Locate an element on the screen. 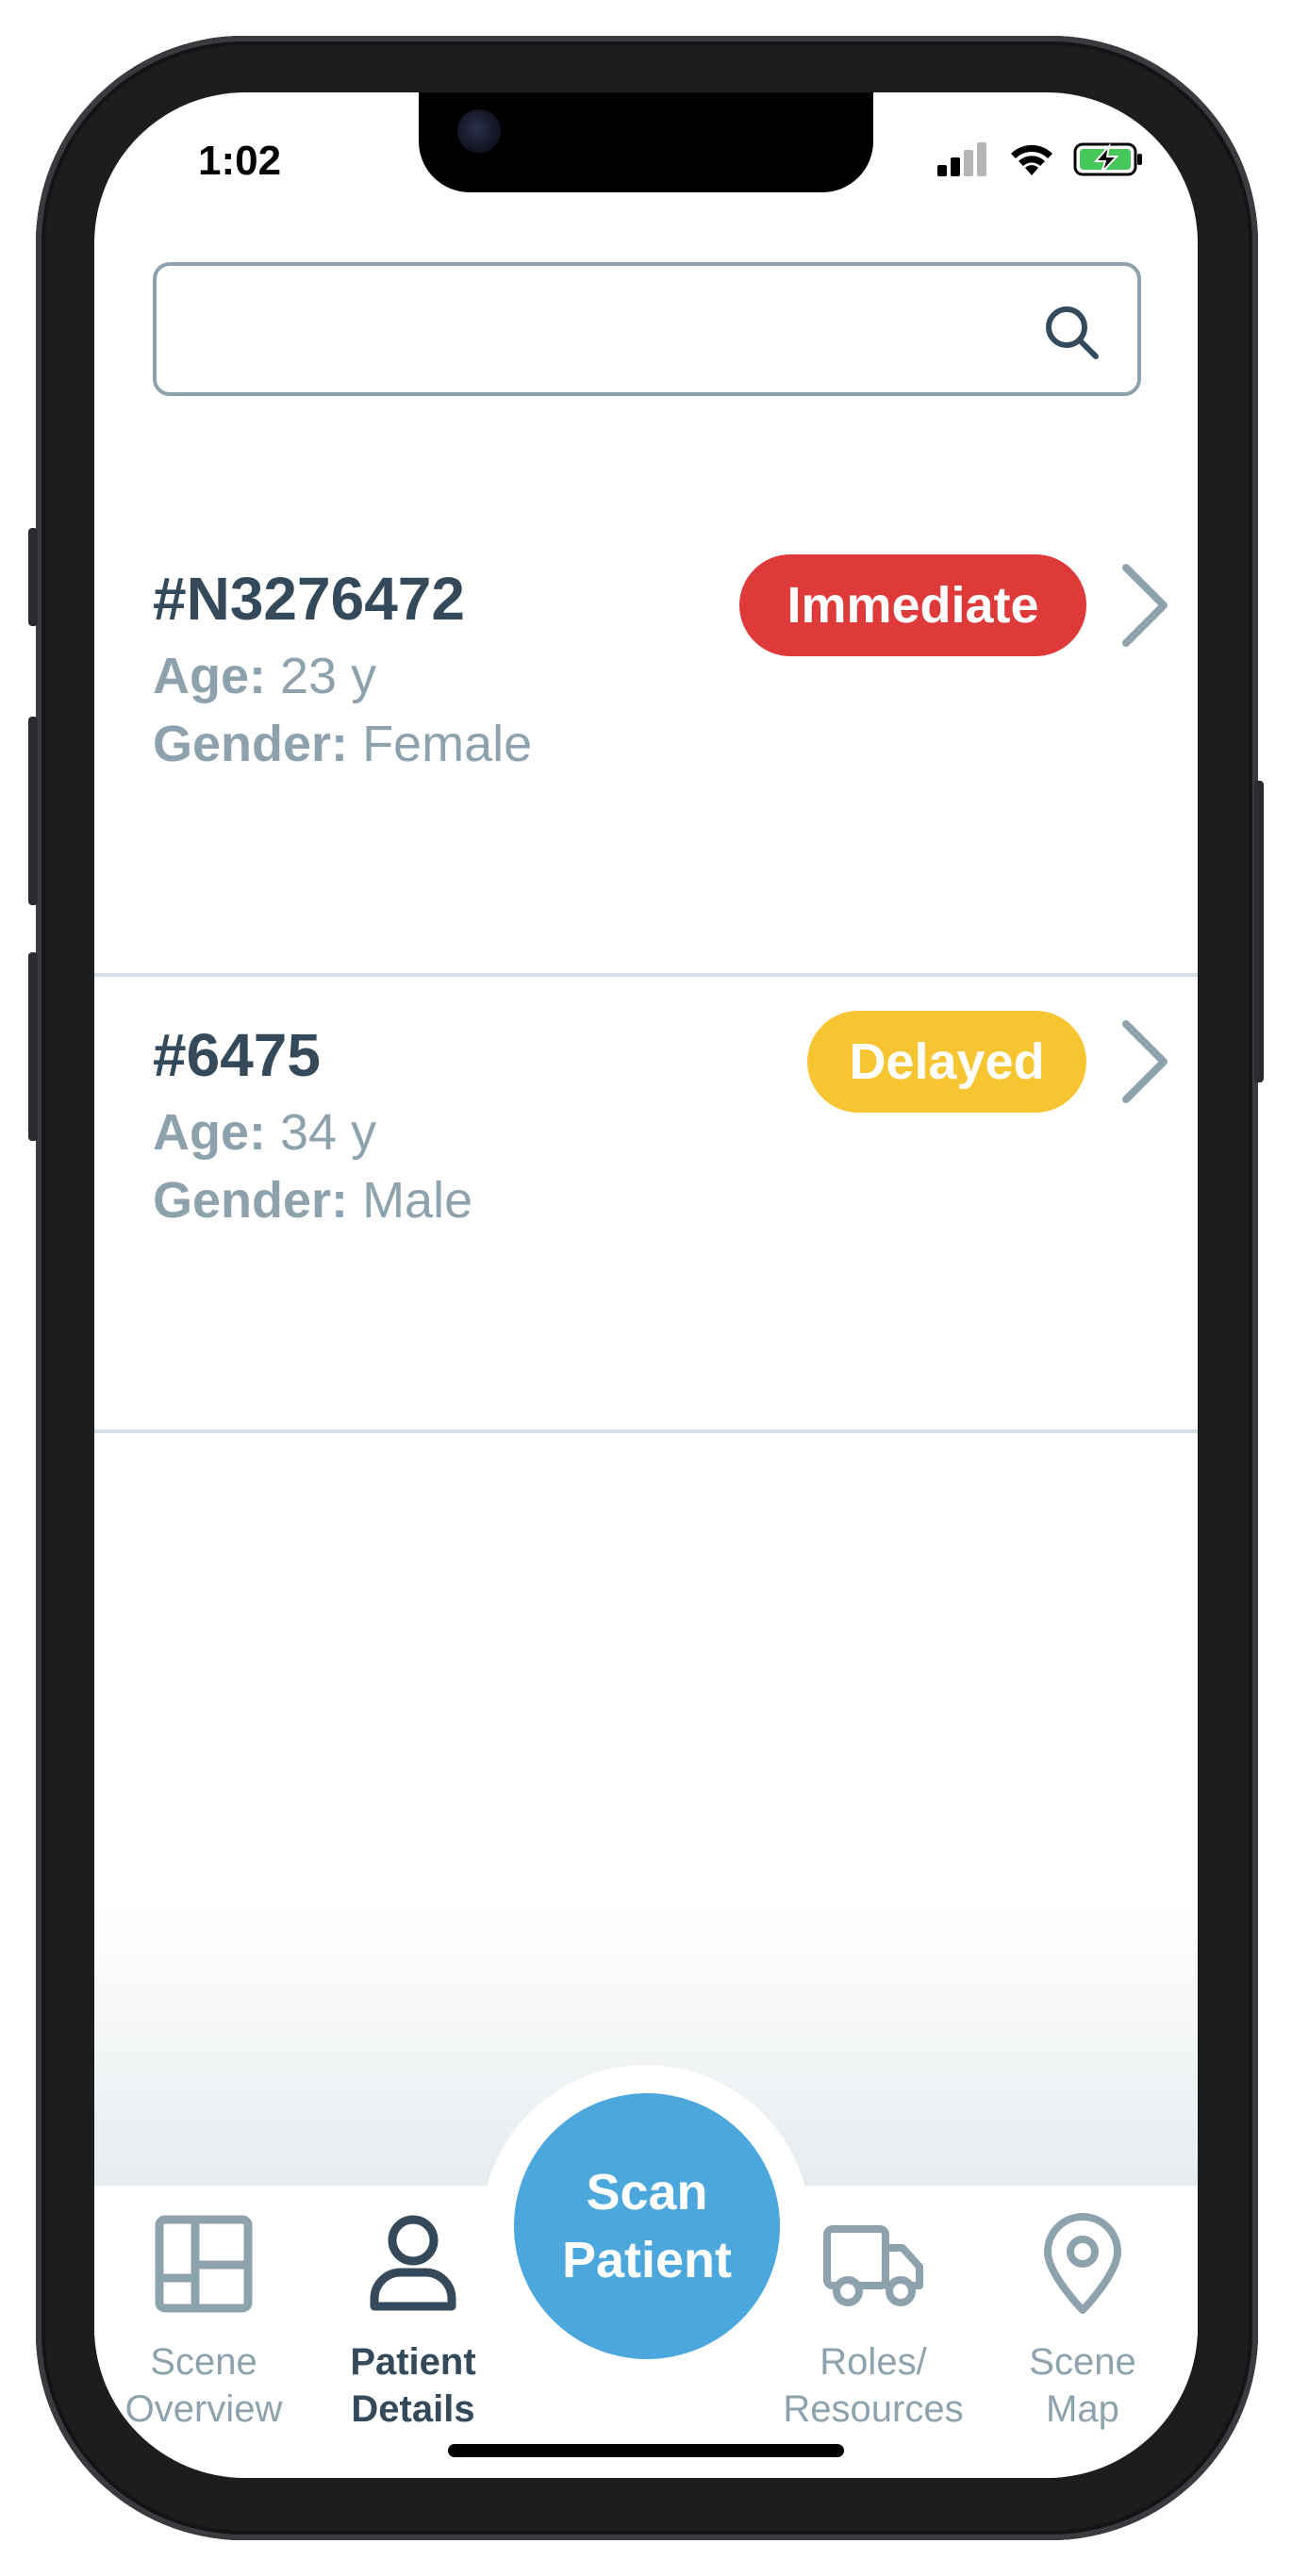 This screenshot has height=2576, width=1292. tab-label: Scene Overview is located at coordinates (203, 2385).